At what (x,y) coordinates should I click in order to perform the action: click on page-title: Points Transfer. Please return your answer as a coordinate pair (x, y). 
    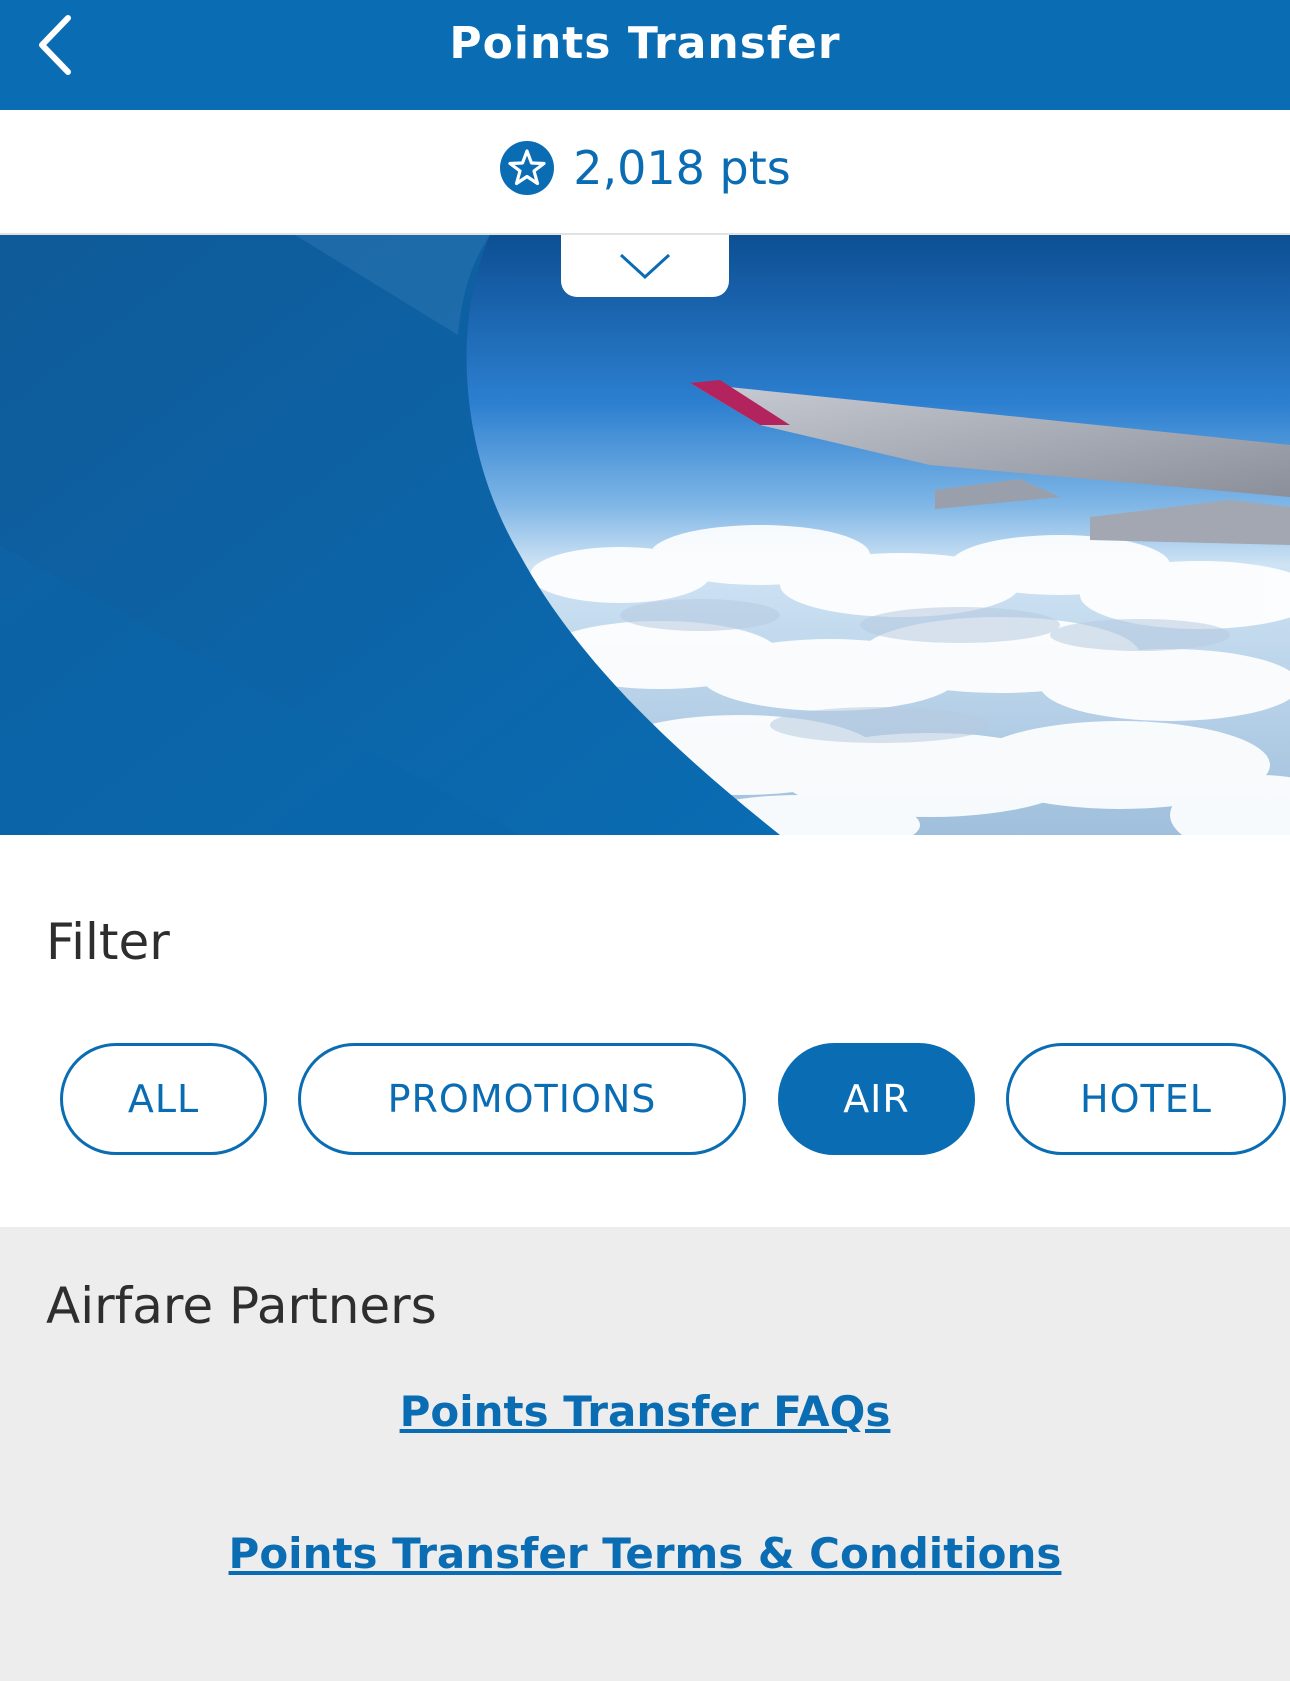
    Looking at the image, I should click on (645, 43).